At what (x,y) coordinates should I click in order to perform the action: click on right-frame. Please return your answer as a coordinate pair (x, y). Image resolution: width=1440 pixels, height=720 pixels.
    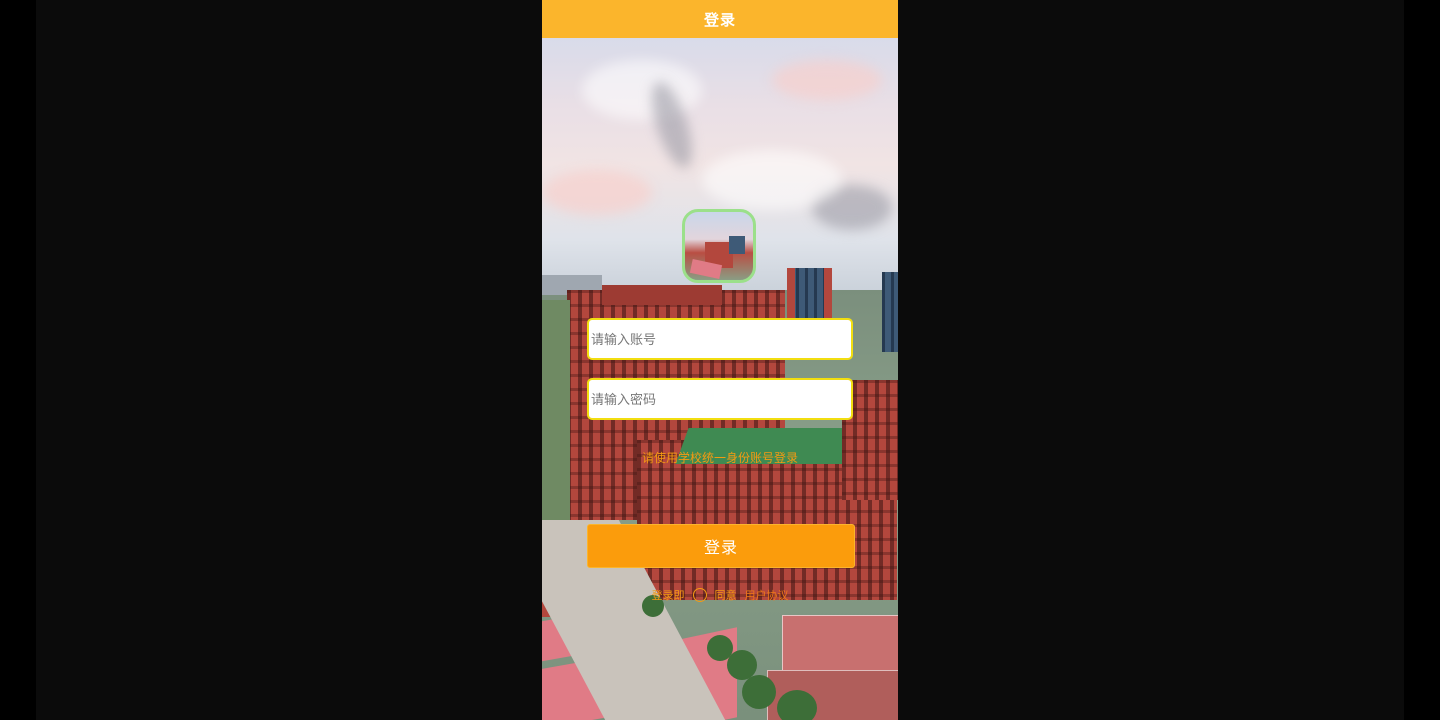
    Looking at the image, I should click on (1422, 360).